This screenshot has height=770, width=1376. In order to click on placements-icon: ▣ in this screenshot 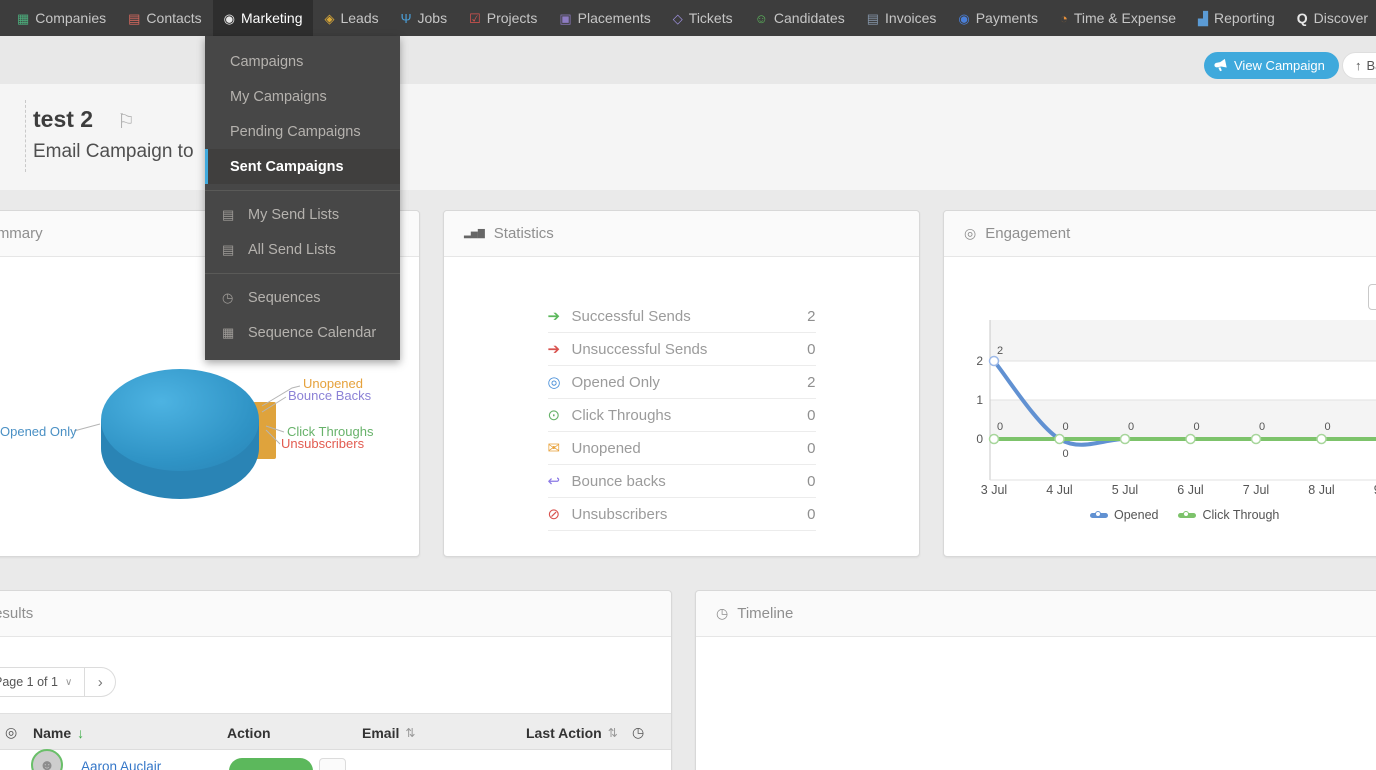, I will do `click(565, 18)`.